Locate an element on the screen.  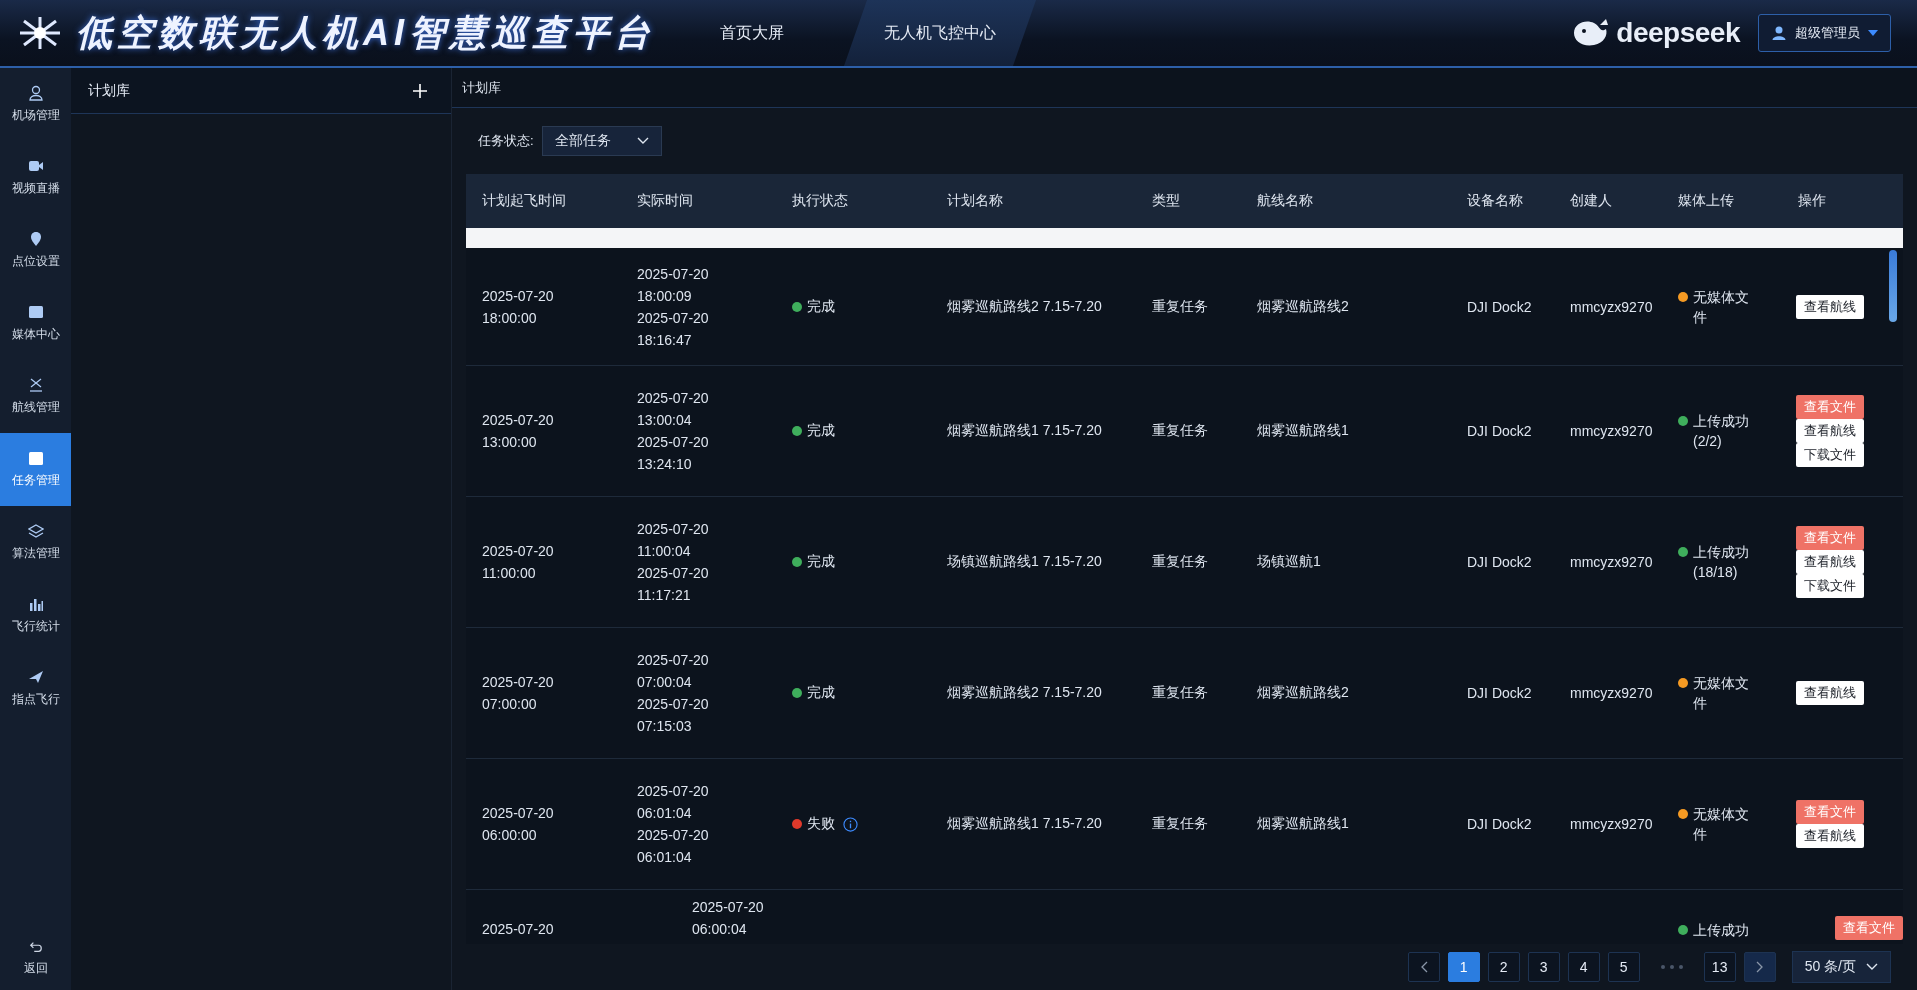
add-icon is located at coordinates (420, 90).